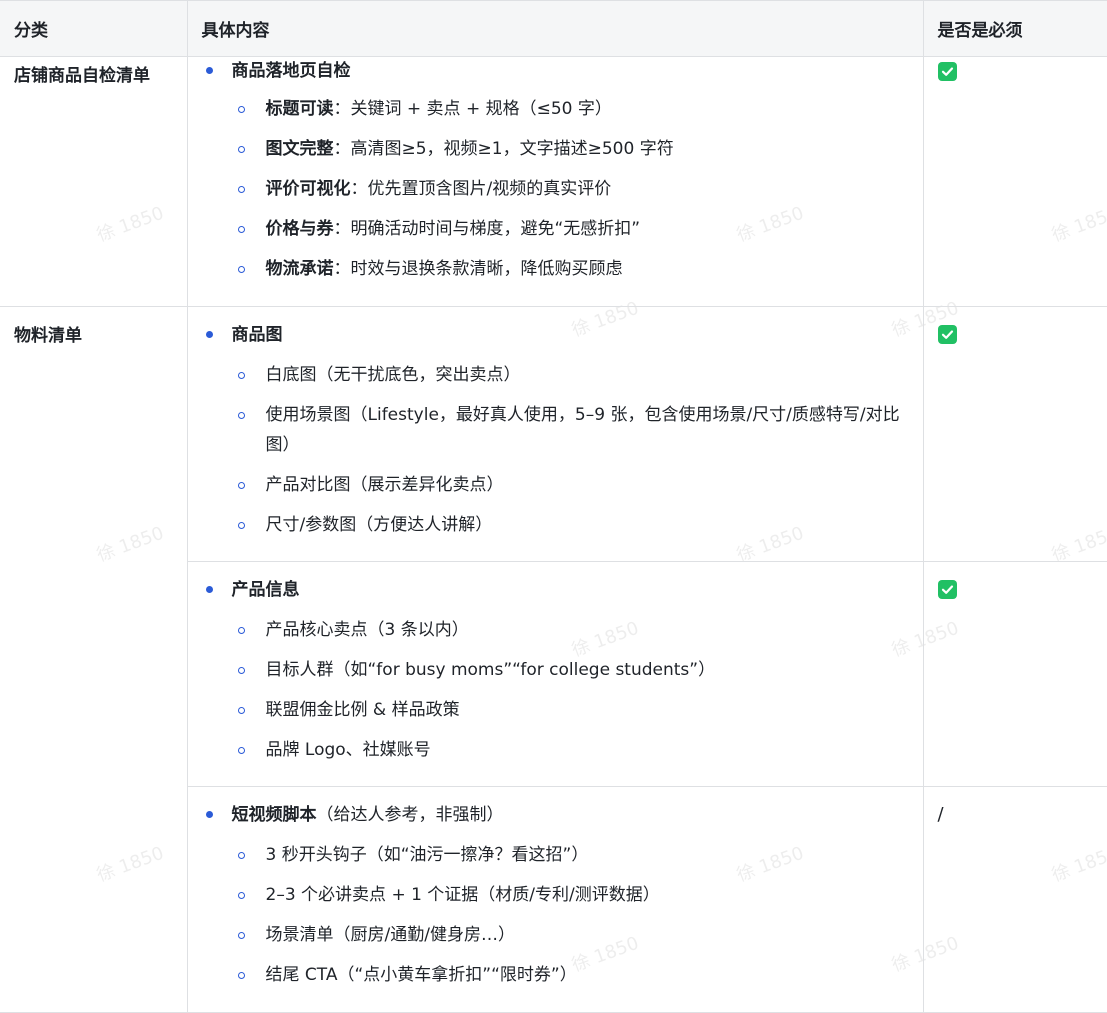 The height and width of the screenshot is (1013, 1107). What do you see at coordinates (572, 855) in the screenshot?
I see `list-item: 3 秒开头钩子（如“油污一擦净？看这招”）` at bounding box center [572, 855].